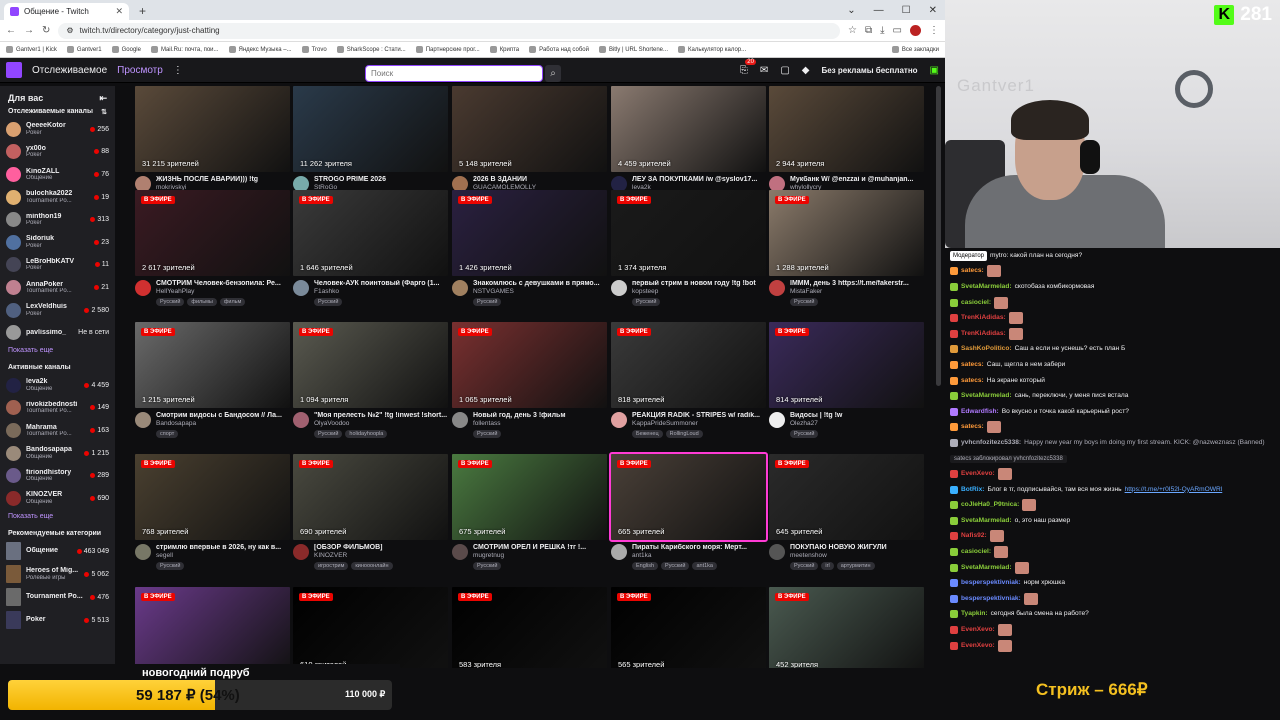 This screenshot has width=1280, height=720. I want to click on nav-following: Отслеживаемое, so click(69, 70).